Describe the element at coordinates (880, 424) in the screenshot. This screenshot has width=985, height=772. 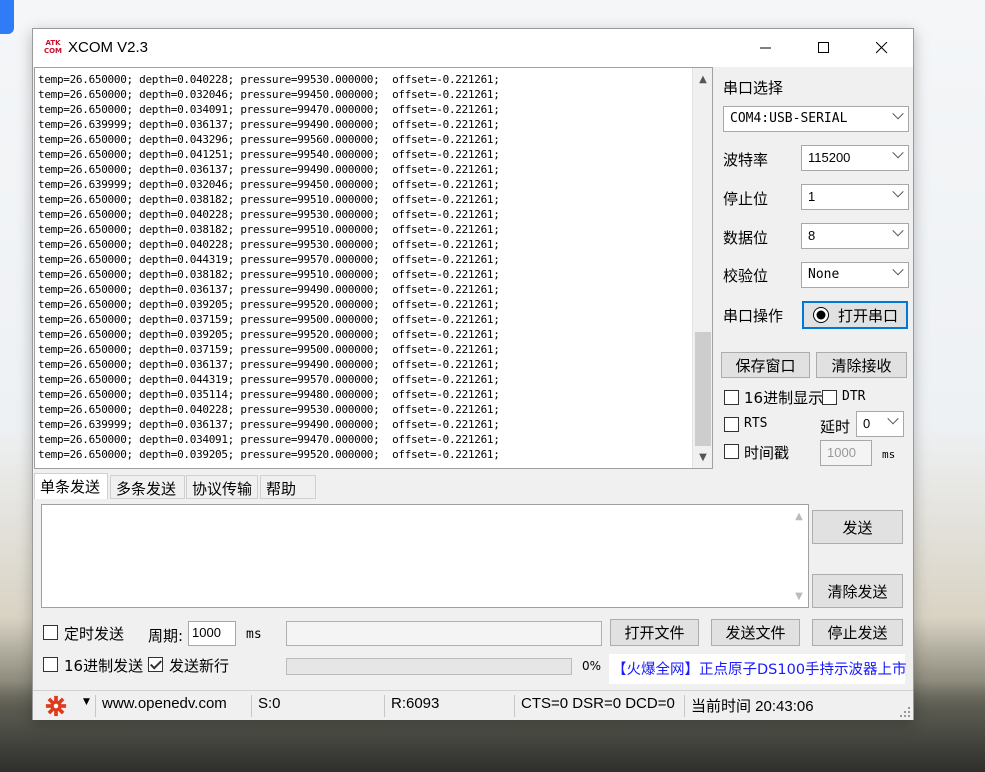
I see `delay-select: 0` at that location.